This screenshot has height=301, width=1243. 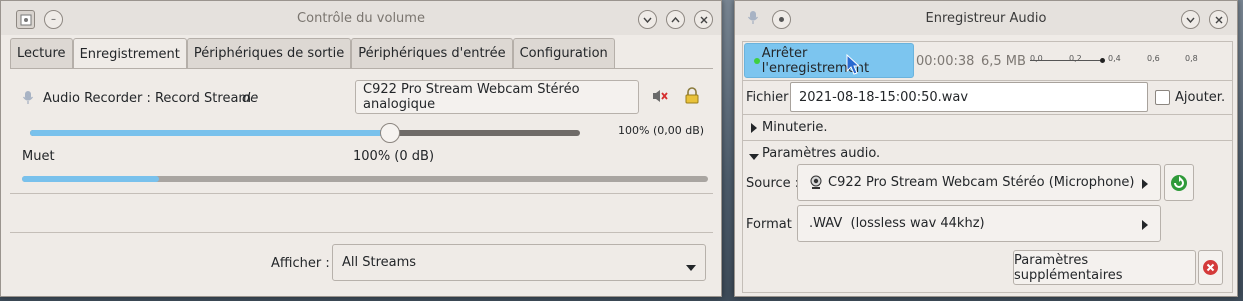 I want to click on cancel-button, so click(x=1210, y=267).